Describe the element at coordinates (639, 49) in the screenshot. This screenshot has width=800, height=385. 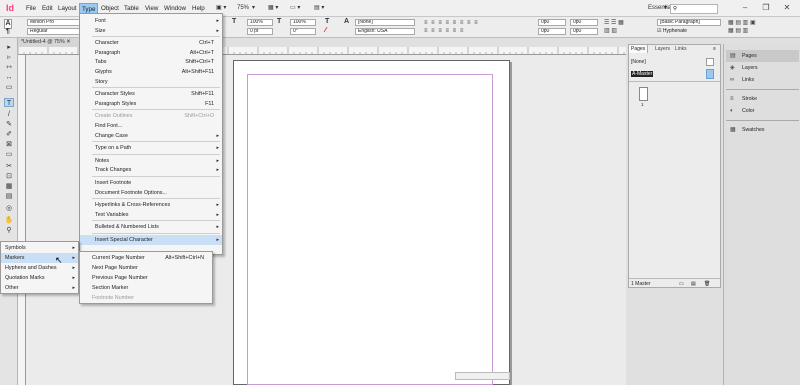
I see `tab-pages: Pages` at that location.